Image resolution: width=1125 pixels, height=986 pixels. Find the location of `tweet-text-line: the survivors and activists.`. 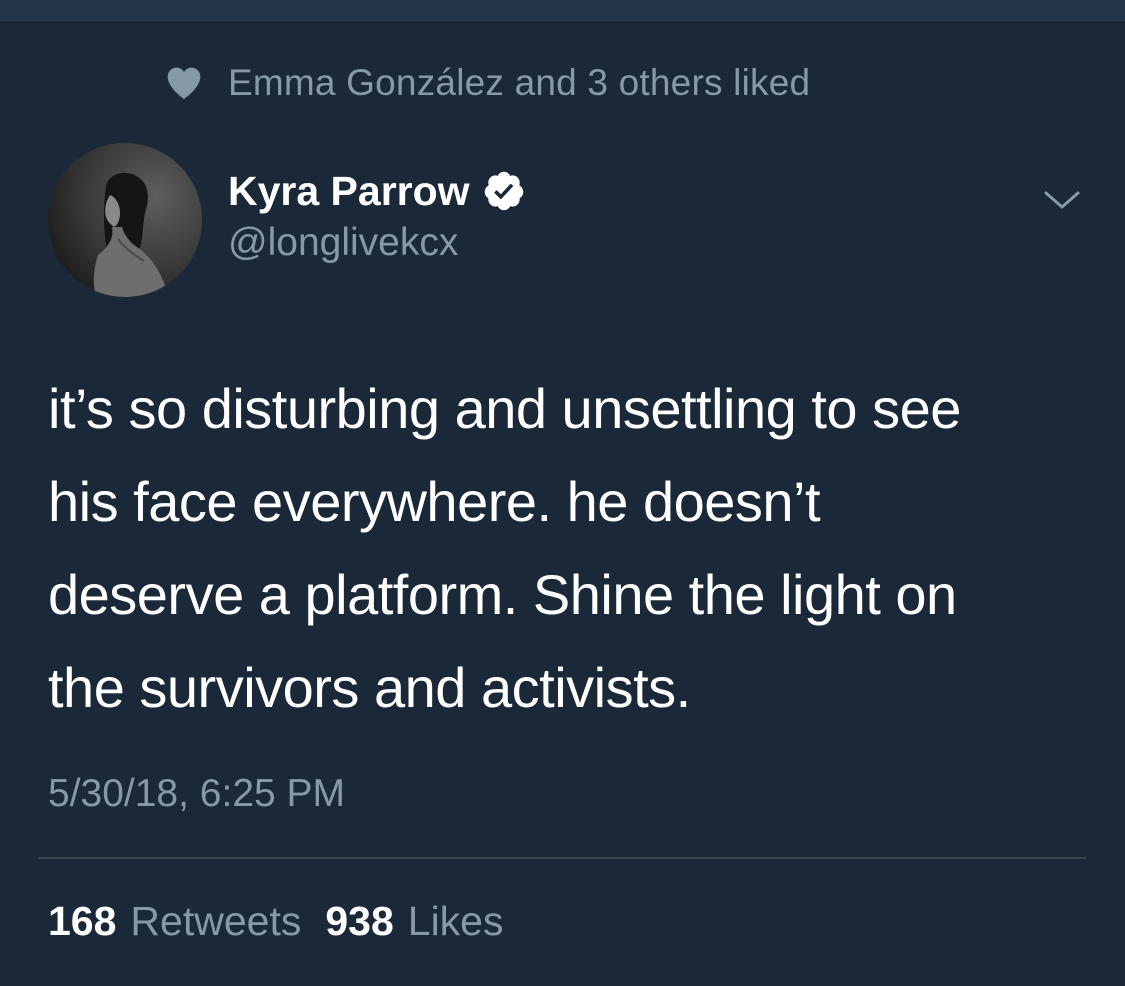

tweet-text-line: the survivors and activists. is located at coordinates (369, 687).